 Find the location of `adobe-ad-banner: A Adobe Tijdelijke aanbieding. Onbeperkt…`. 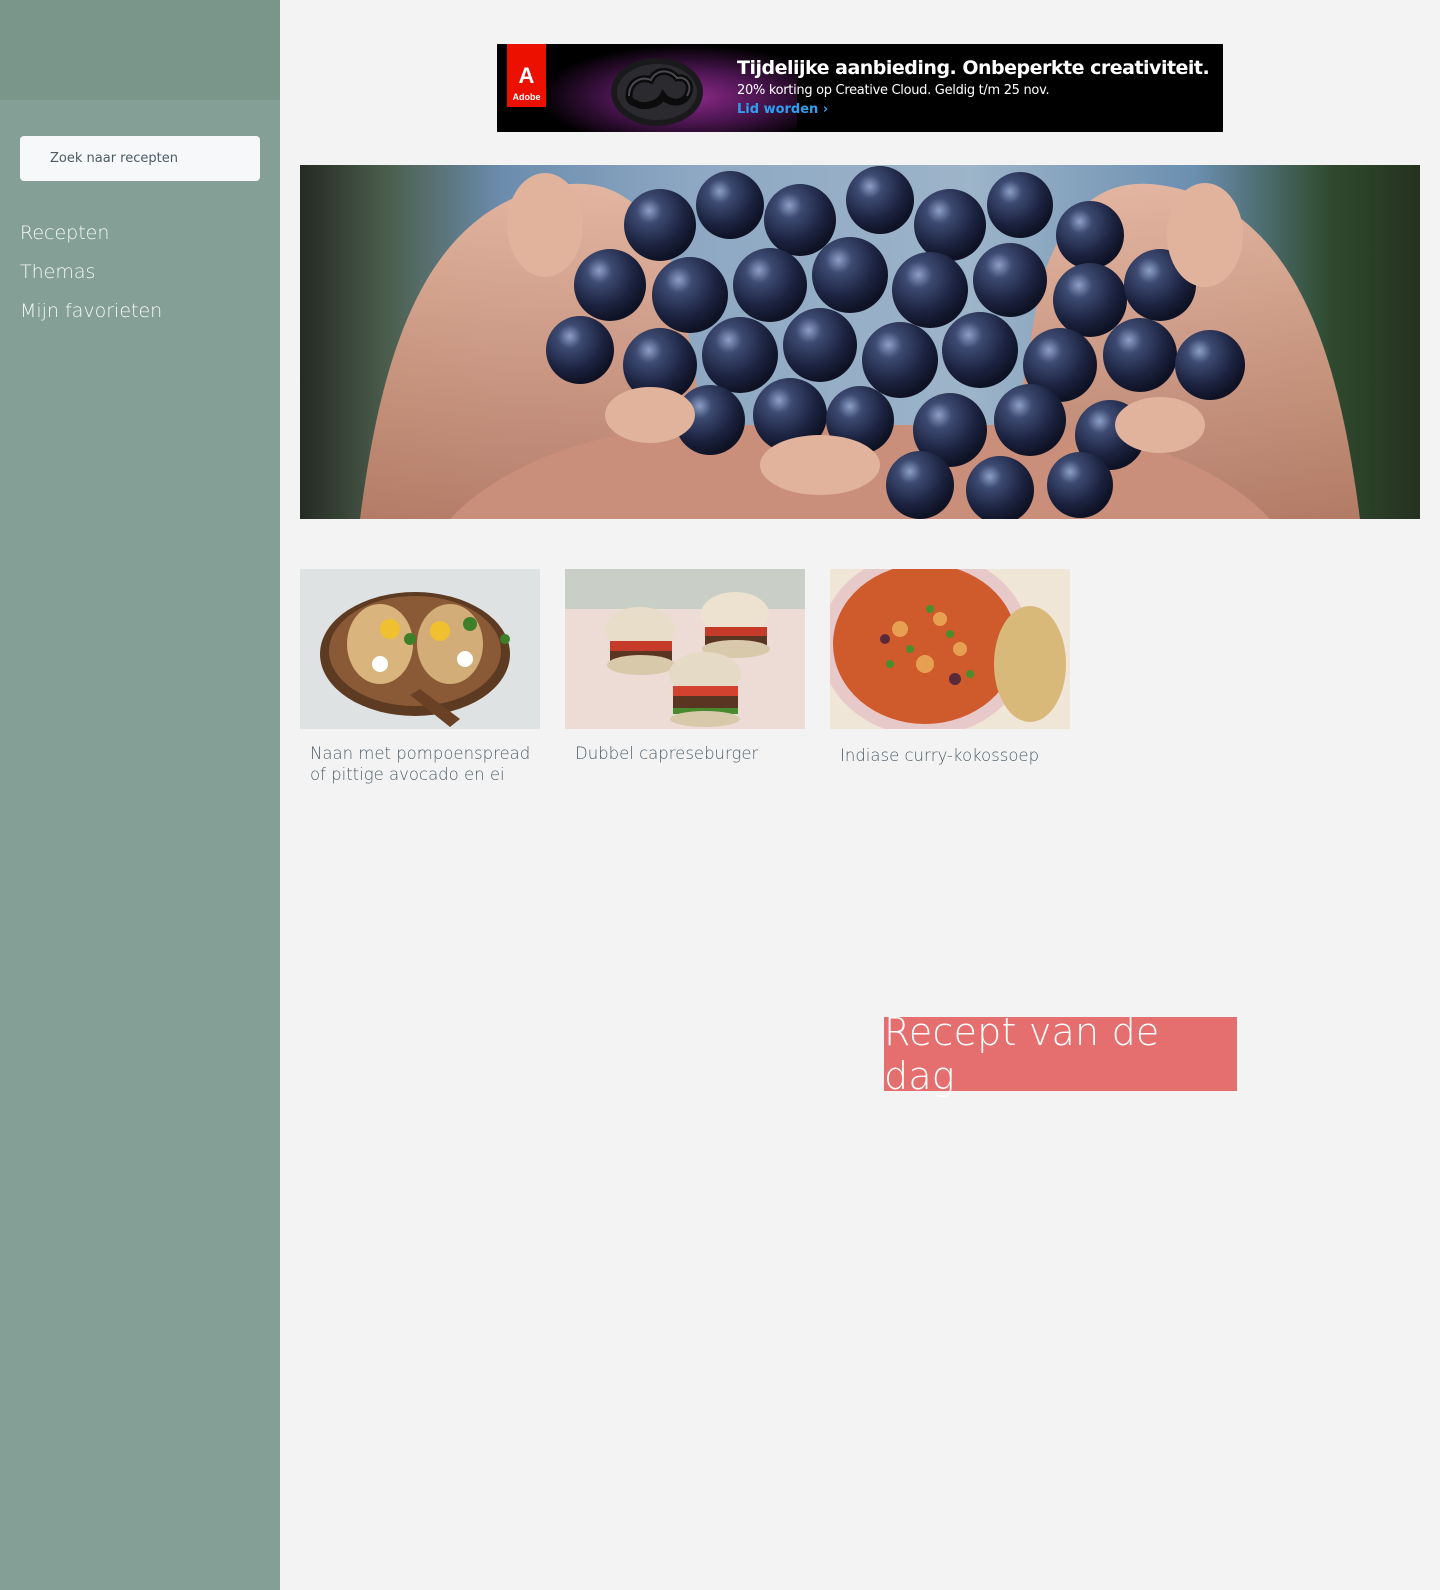

adobe-ad-banner: A Adobe Tijdelijke aanbieding. Onbeperkt… is located at coordinates (860, 88).